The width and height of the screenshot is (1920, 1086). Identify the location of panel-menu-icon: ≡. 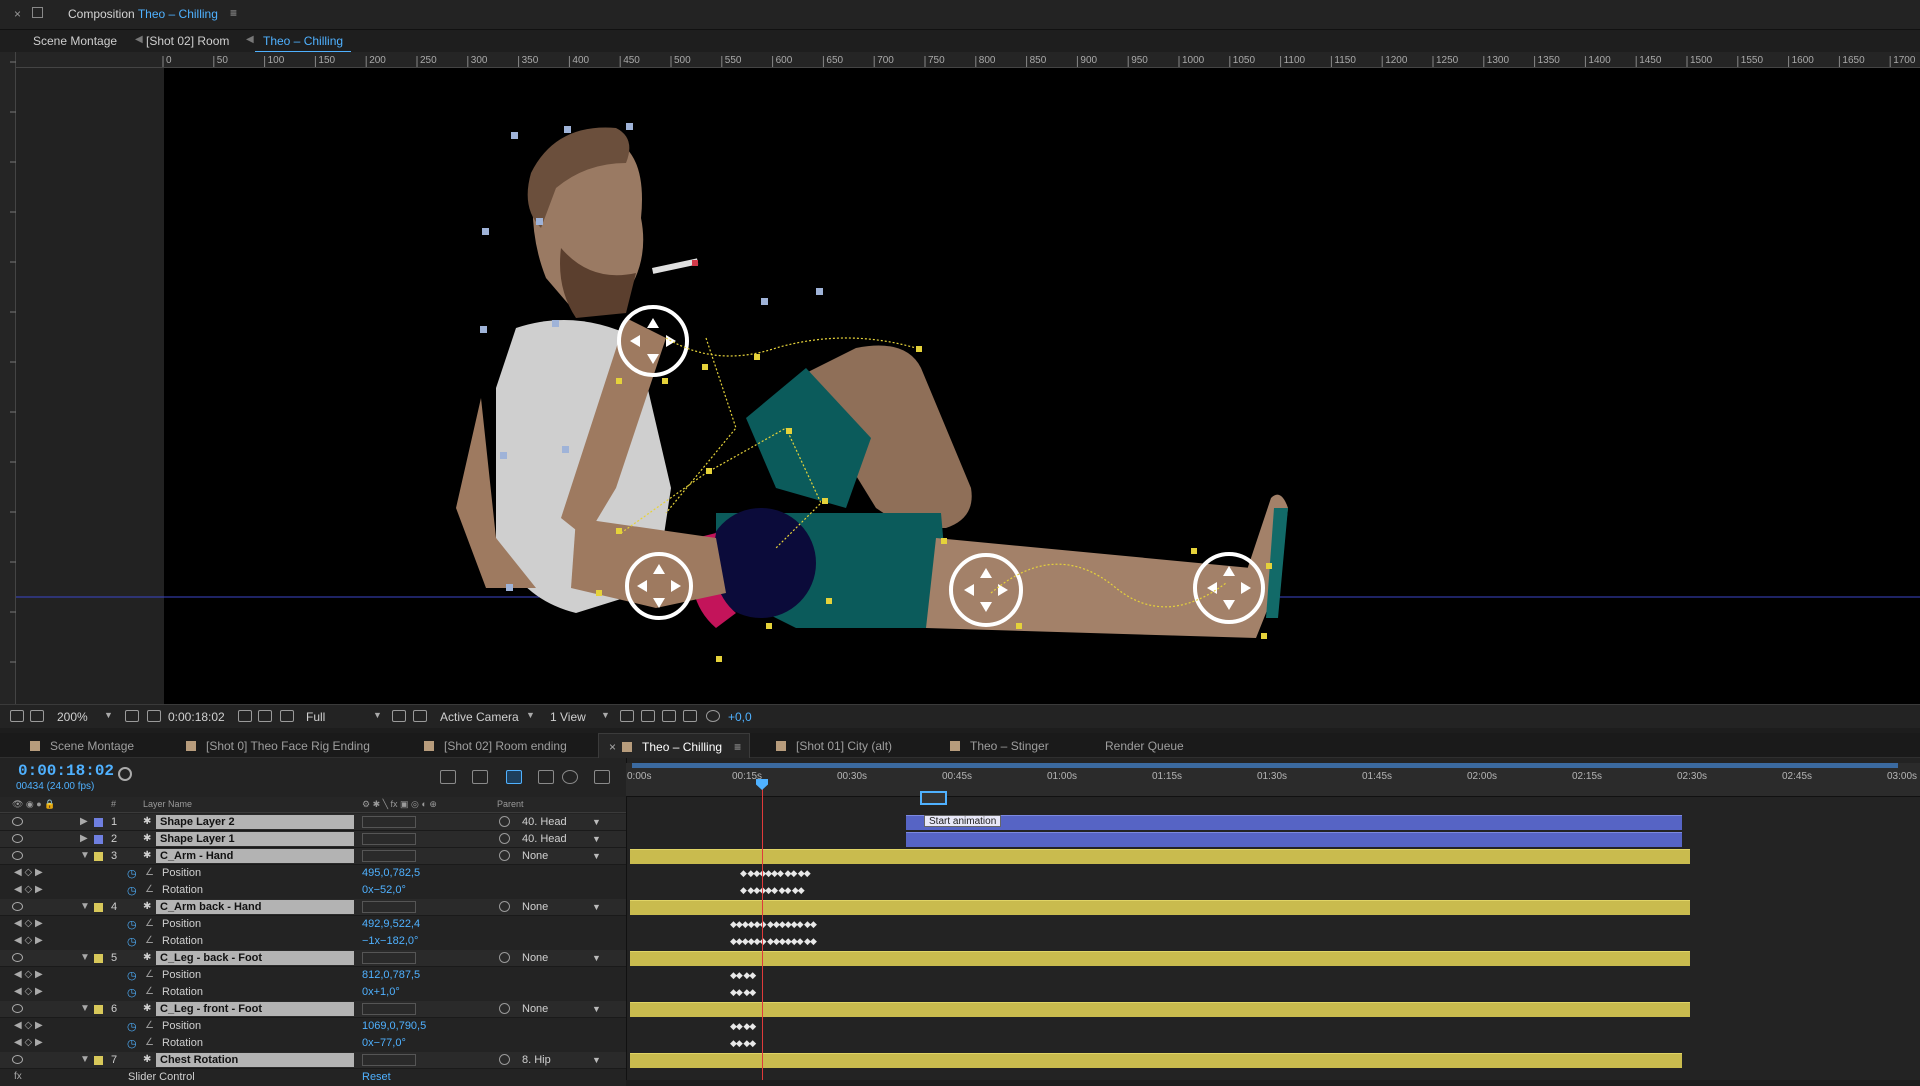
(233, 13).